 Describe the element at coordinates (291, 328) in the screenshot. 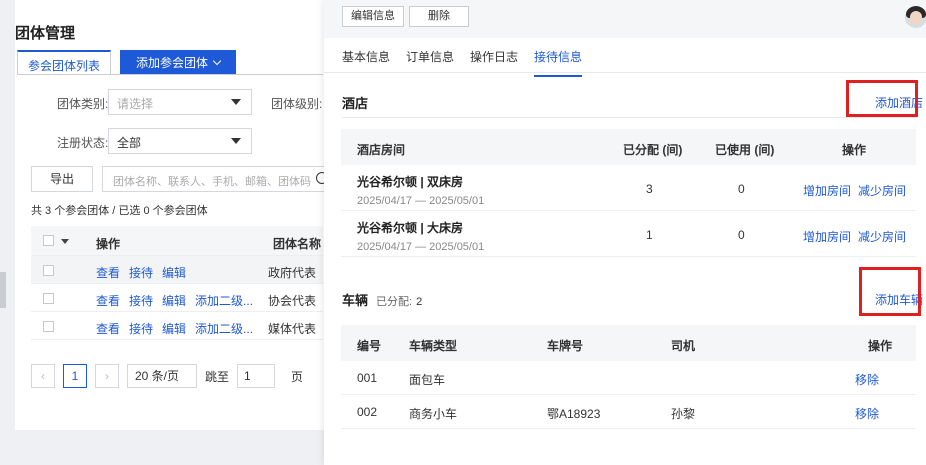

I see `group-name: 媒体代表` at that location.